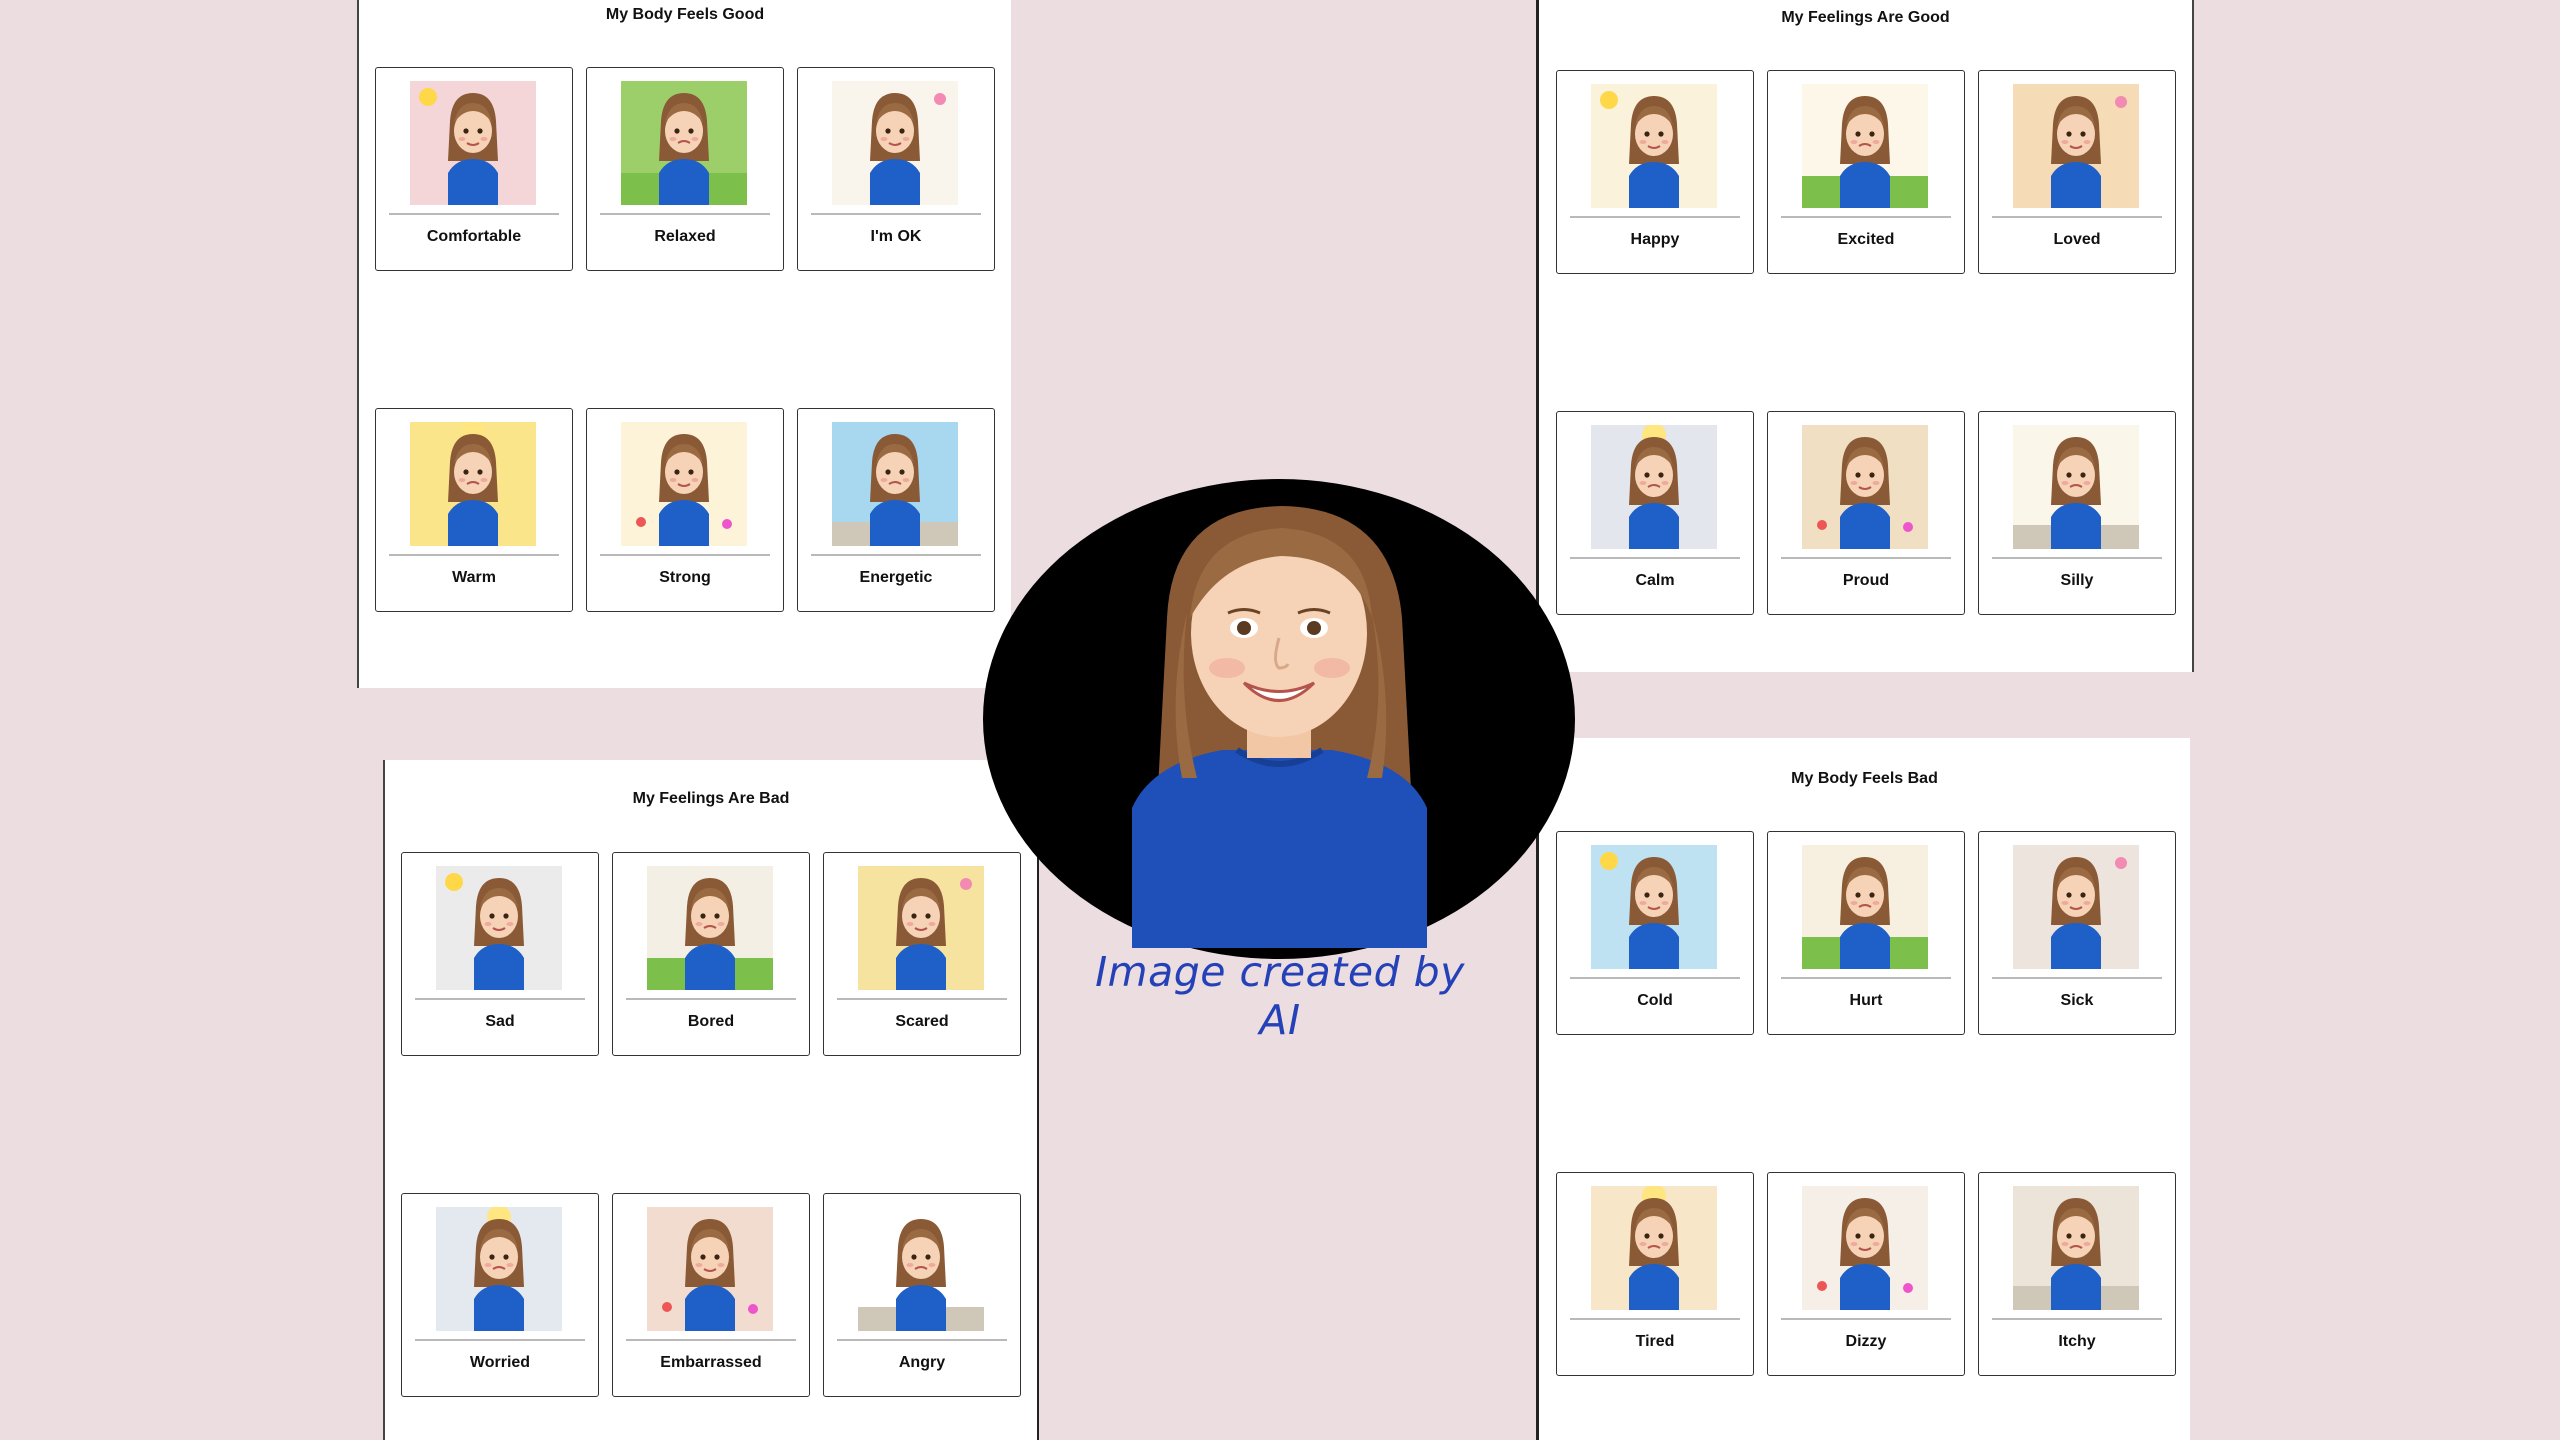  What do you see at coordinates (473, 143) in the screenshot?
I see `girl-in-bed-icon` at bounding box center [473, 143].